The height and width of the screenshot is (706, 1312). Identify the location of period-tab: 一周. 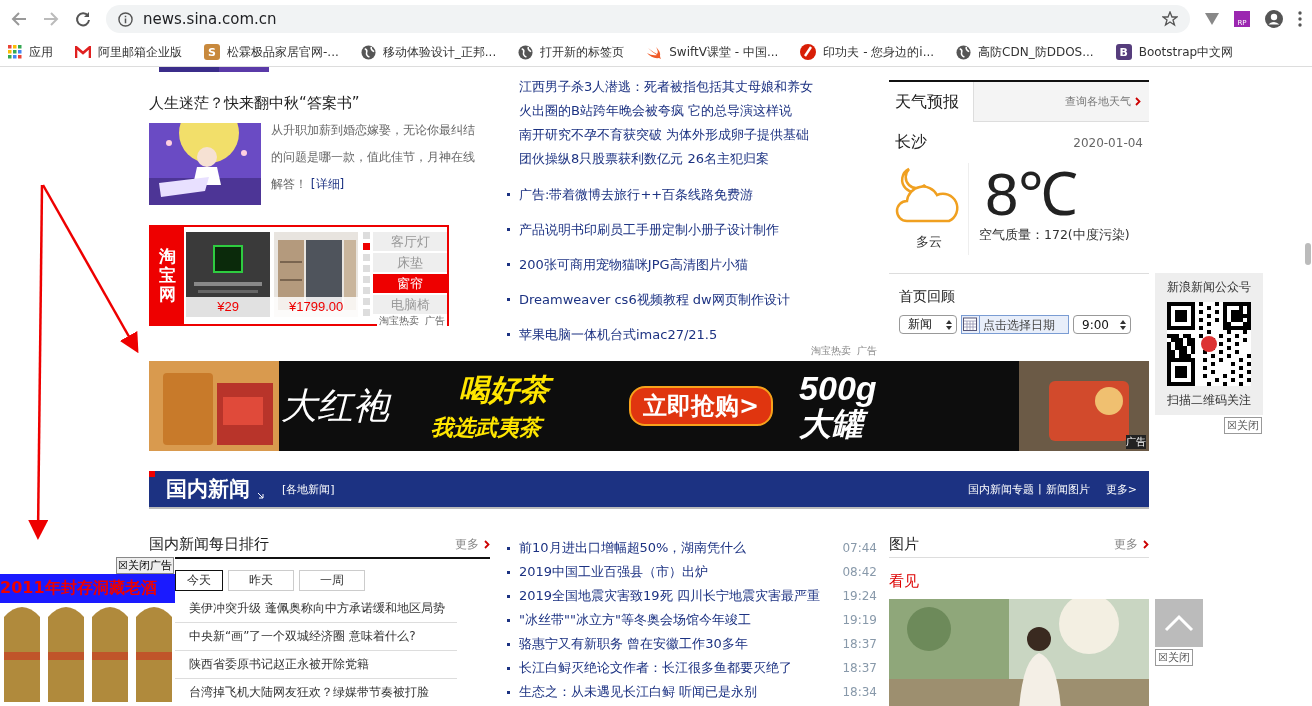
(332, 580).